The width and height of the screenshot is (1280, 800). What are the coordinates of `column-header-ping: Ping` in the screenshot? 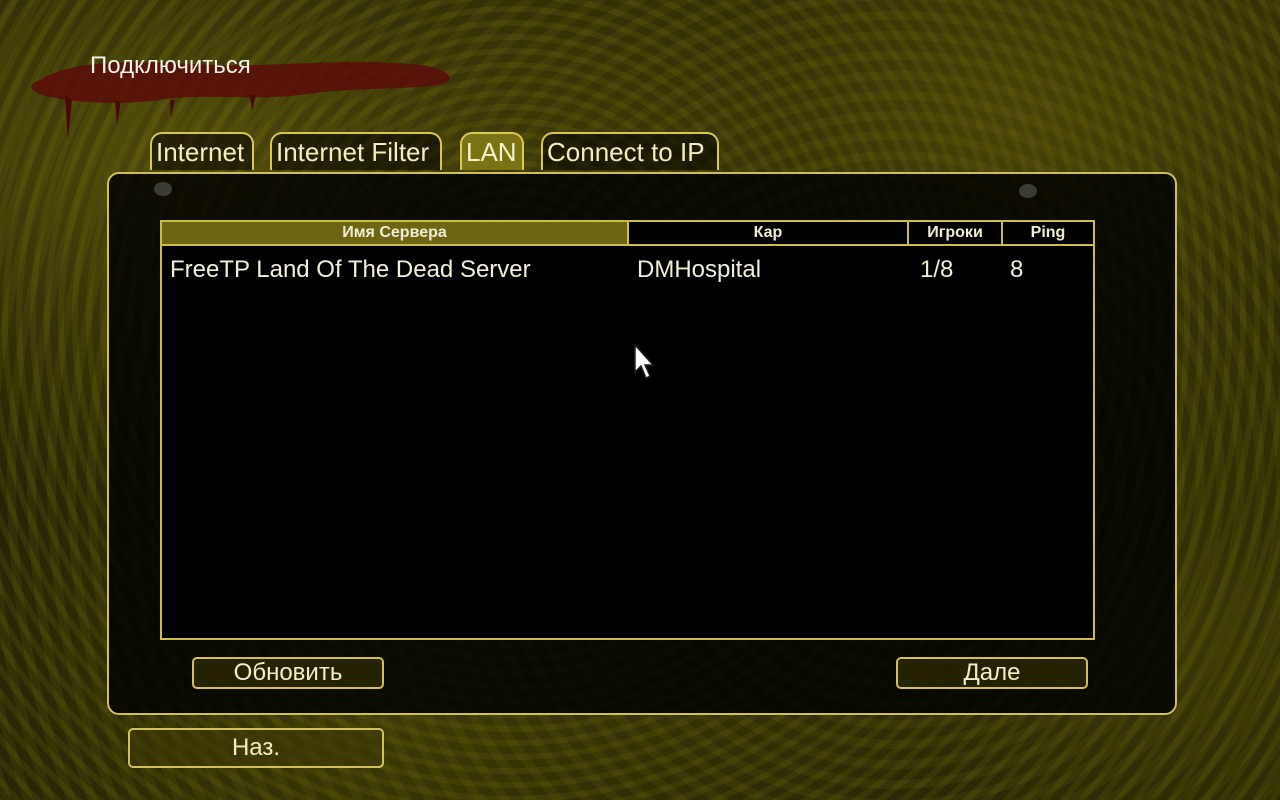 It's located at (1048, 233).